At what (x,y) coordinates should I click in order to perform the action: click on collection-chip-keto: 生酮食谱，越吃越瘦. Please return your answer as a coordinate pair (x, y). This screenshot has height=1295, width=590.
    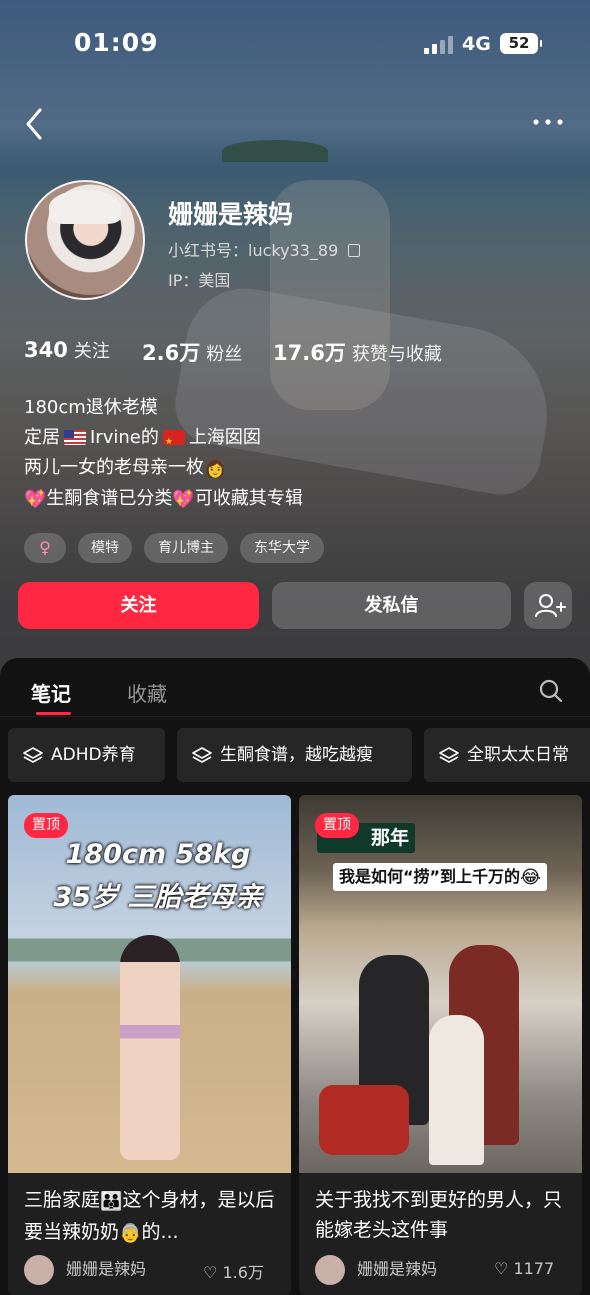
    Looking at the image, I should click on (294, 755).